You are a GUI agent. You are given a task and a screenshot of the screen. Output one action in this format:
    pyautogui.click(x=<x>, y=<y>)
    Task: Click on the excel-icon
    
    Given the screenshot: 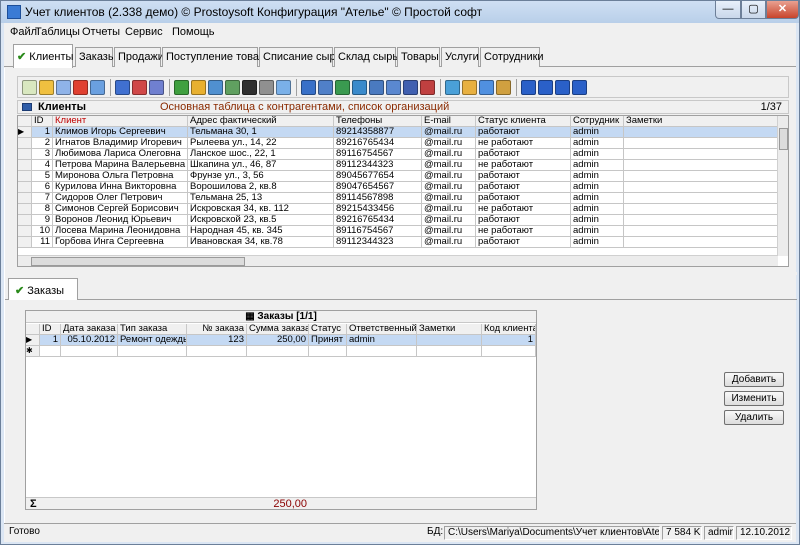 What is the action you would take?
    pyautogui.click(x=342, y=87)
    